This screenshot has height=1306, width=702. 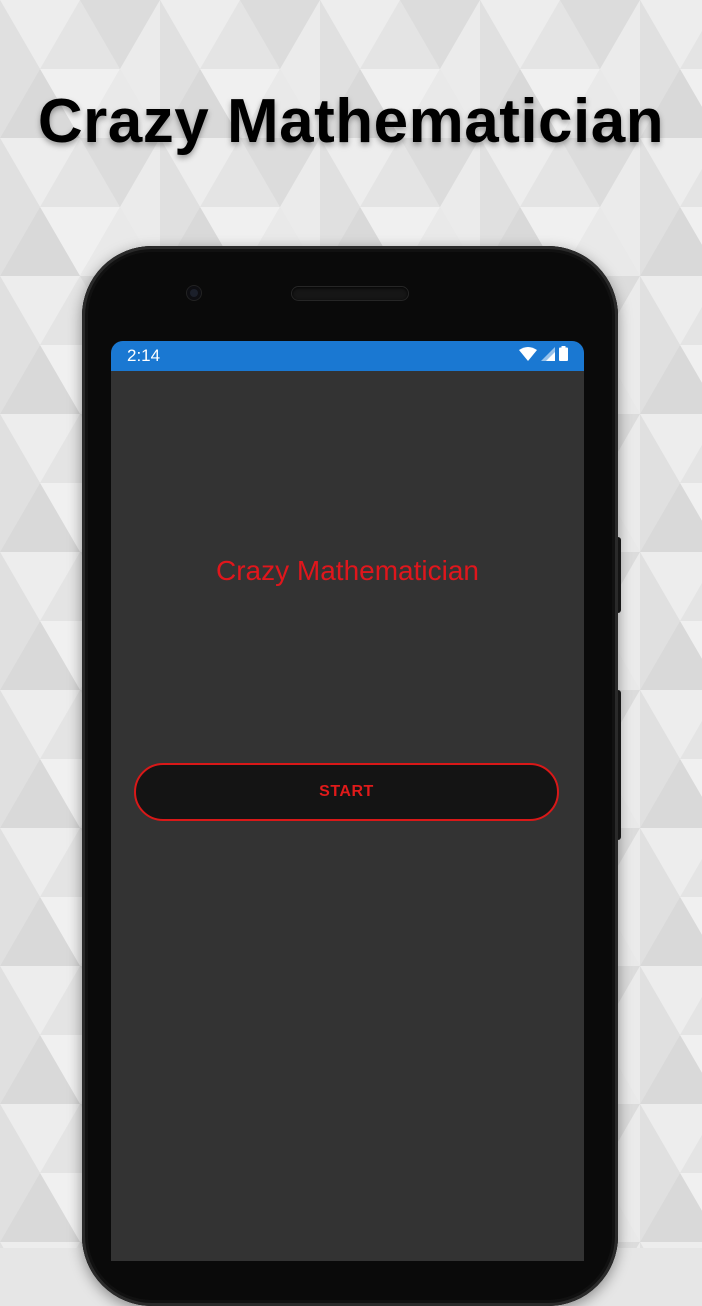 What do you see at coordinates (347, 356) in the screenshot?
I see `status-bar: 2:14` at bounding box center [347, 356].